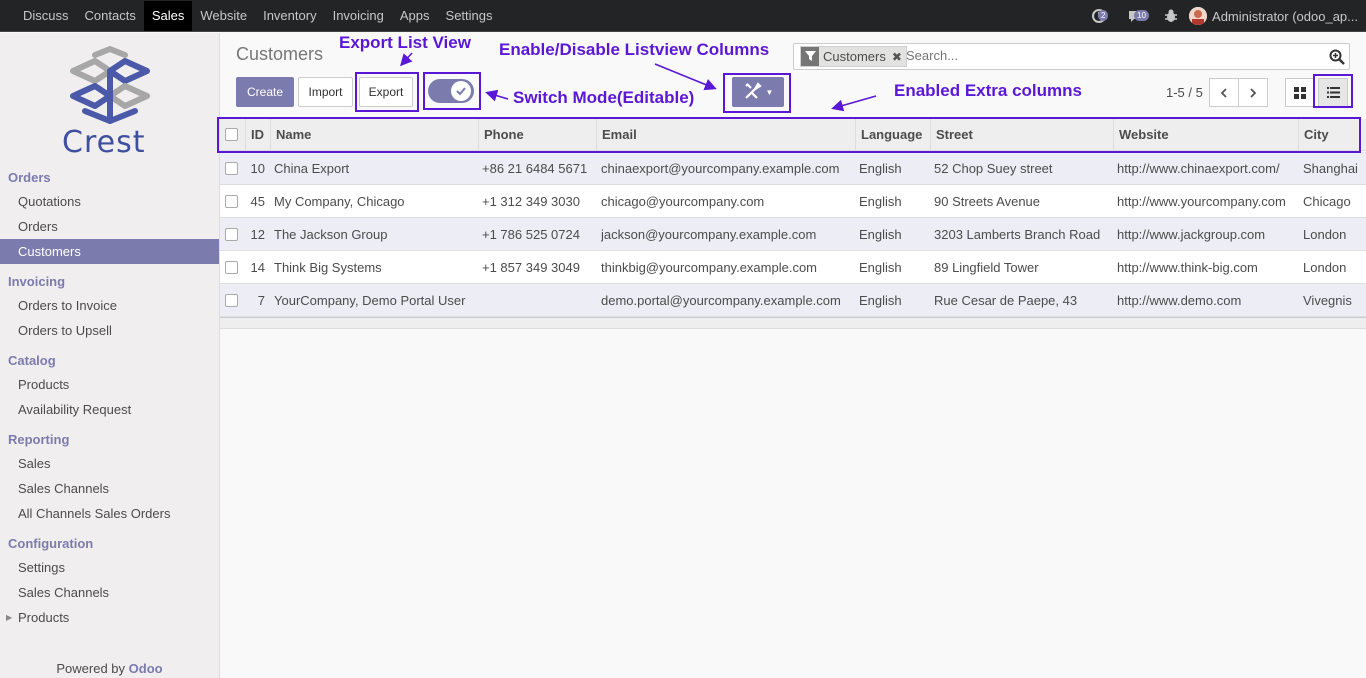 The height and width of the screenshot is (678, 1366). I want to click on sidebar-item-orders: Orders, so click(109, 226).